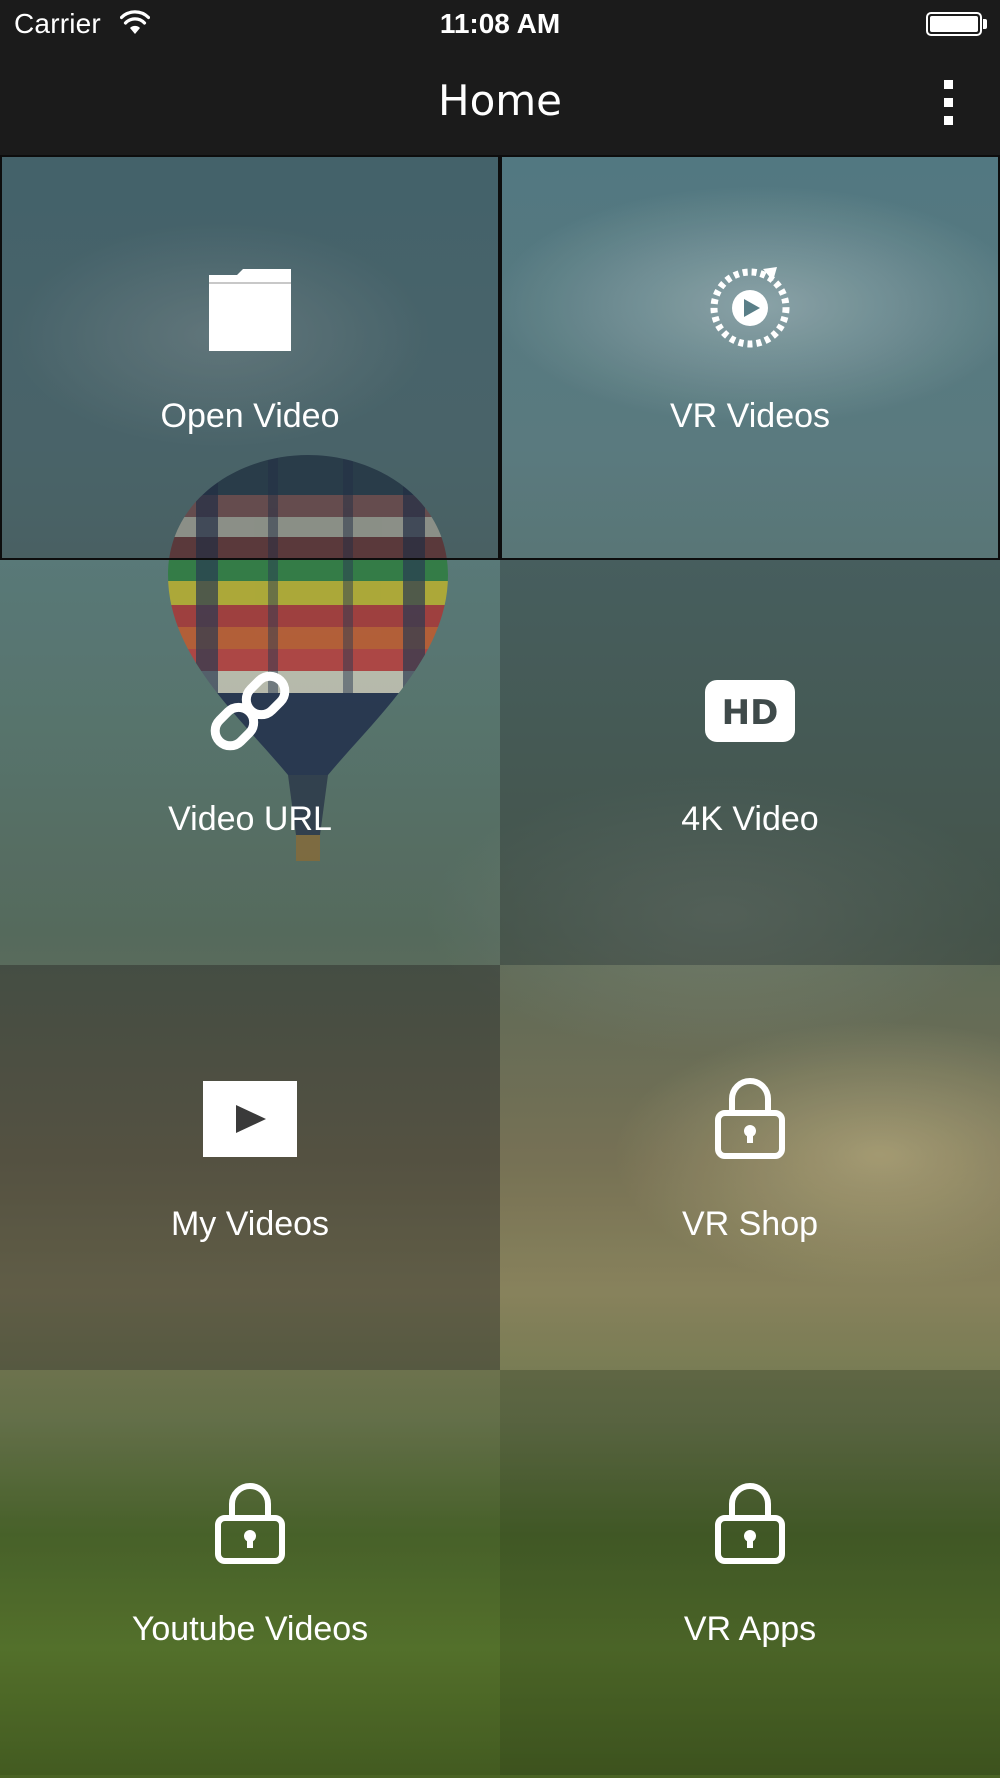  Describe the element at coordinates (750, 1572) in the screenshot. I see `vr-apps-tile: VR Apps` at that location.